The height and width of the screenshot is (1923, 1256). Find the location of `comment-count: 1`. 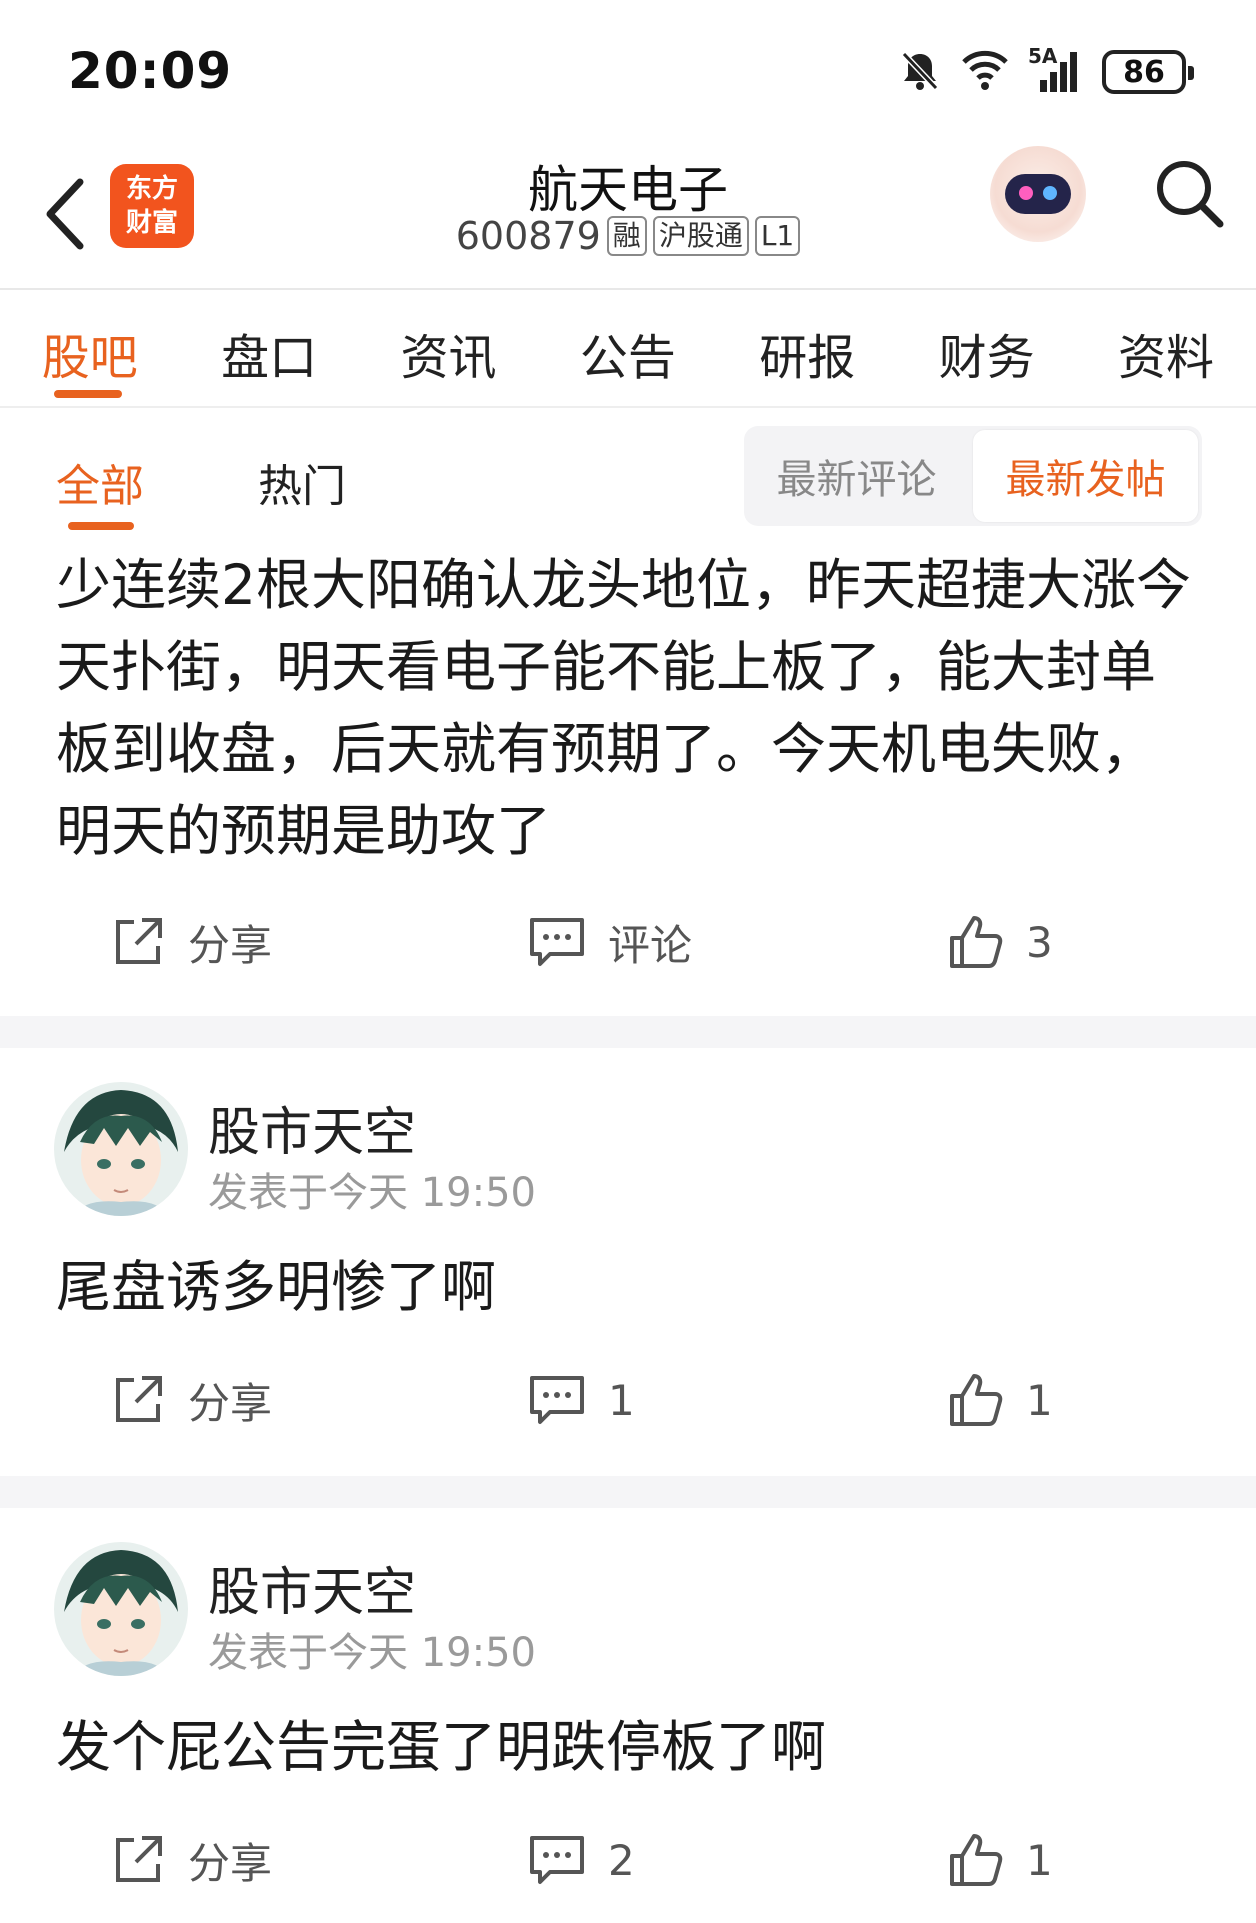

comment-count: 1 is located at coordinates (621, 1400).